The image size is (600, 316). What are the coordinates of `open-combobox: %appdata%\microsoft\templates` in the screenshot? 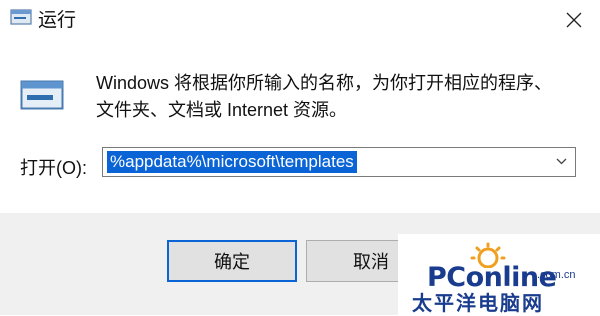 It's located at (339, 162).